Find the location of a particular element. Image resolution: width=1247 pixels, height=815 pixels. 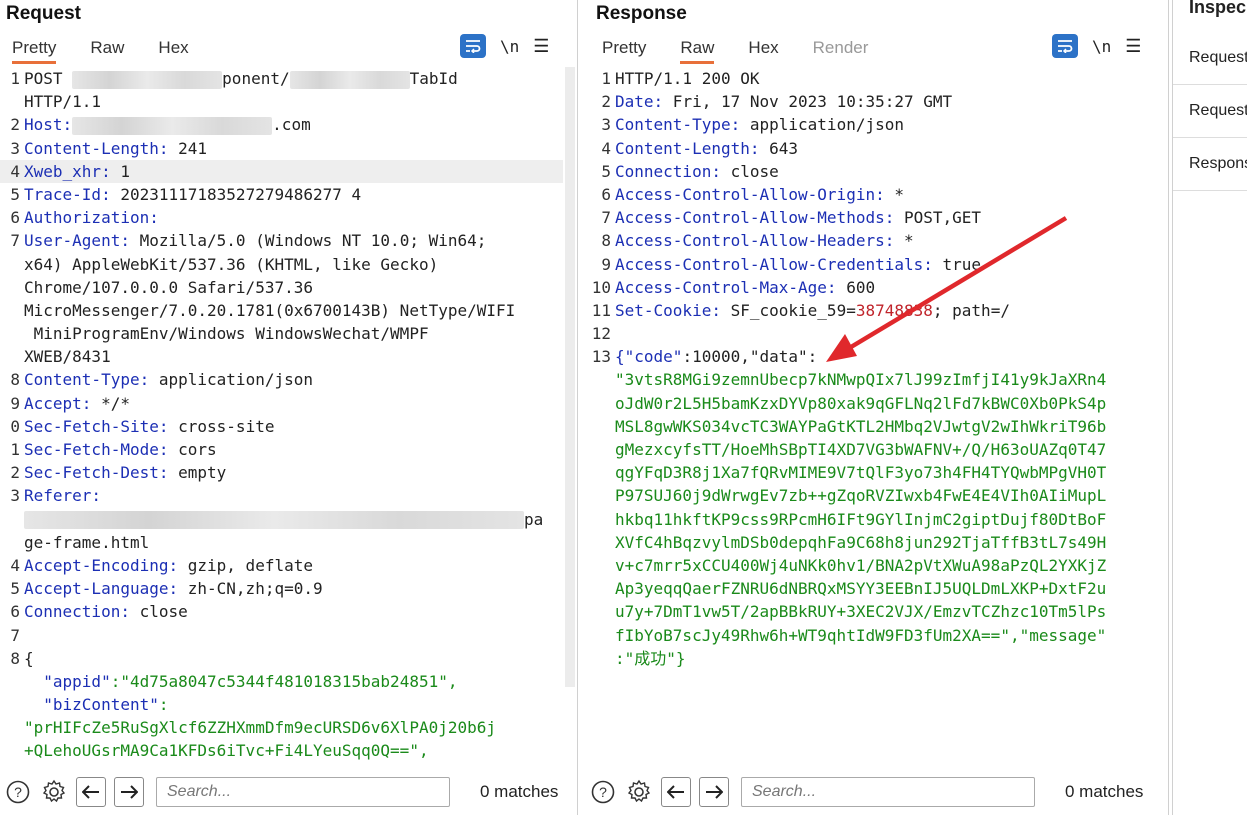

header-name: Host: is located at coordinates (48, 125).